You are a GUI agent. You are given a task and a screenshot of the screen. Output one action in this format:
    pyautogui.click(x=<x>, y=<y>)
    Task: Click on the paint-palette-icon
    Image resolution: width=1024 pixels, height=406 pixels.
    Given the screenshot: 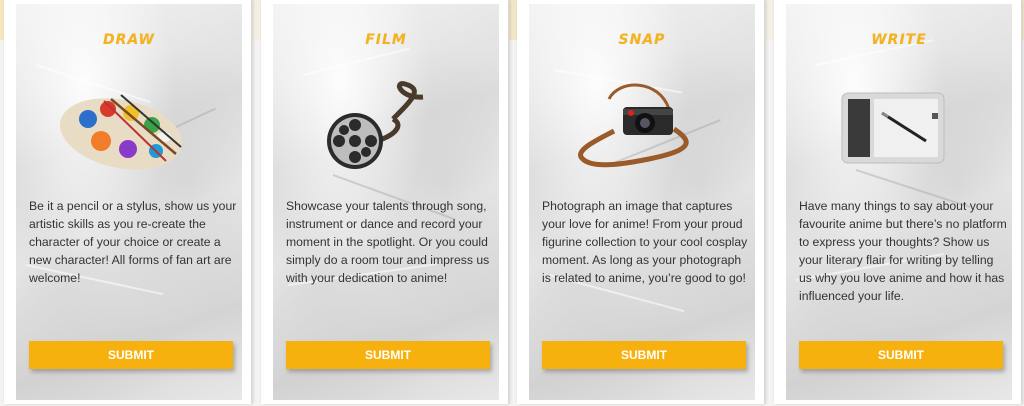 What is the action you would take?
    pyautogui.click(x=121, y=132)
    